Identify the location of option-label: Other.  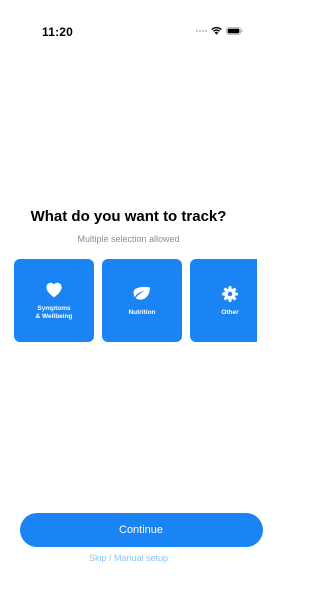
(230, 312).